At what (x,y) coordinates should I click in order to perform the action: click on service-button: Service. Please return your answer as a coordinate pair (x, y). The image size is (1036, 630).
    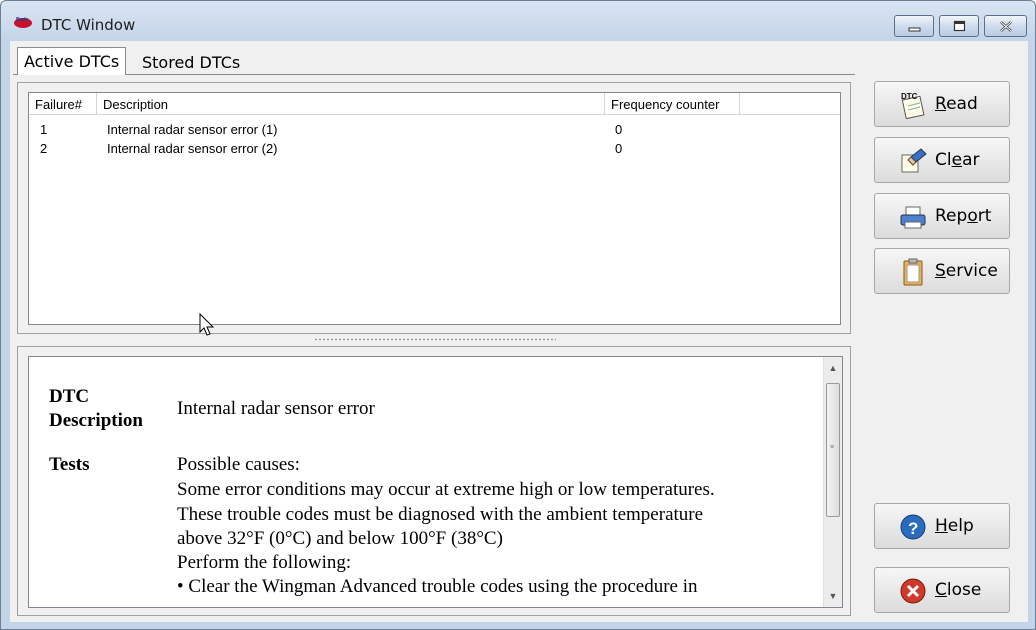
    Looking at the image, I should click on (942, 271).